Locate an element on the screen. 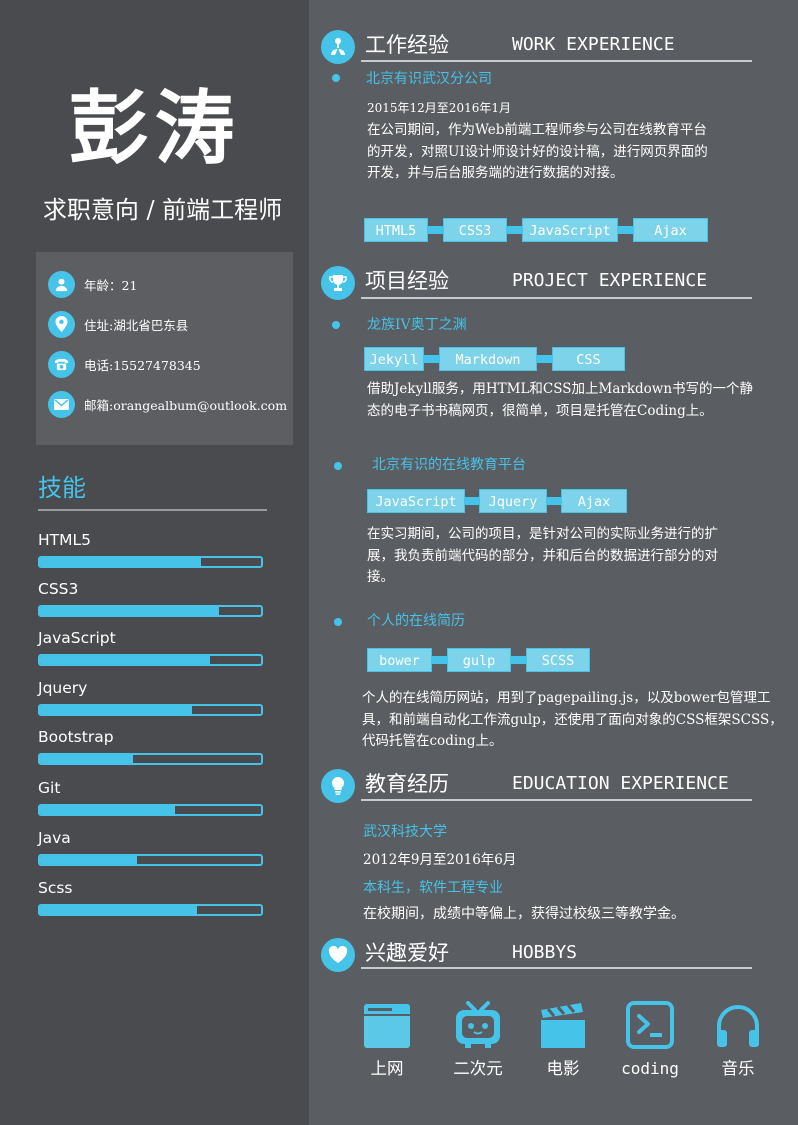  skill-tag: CSS3 is located at coordinates (475, 230).